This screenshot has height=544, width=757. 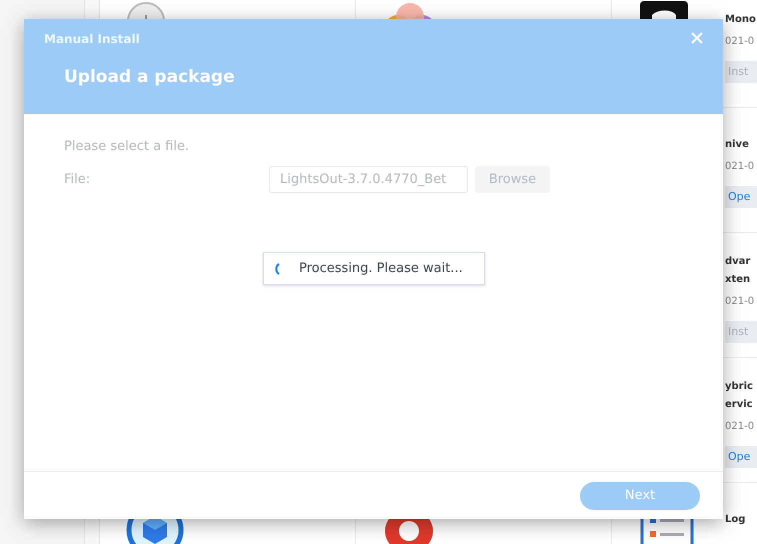 What do you see at coordinates (739, 387) in the screenshot?
I see `package-title: ybric` at bounding box center [739, 387].